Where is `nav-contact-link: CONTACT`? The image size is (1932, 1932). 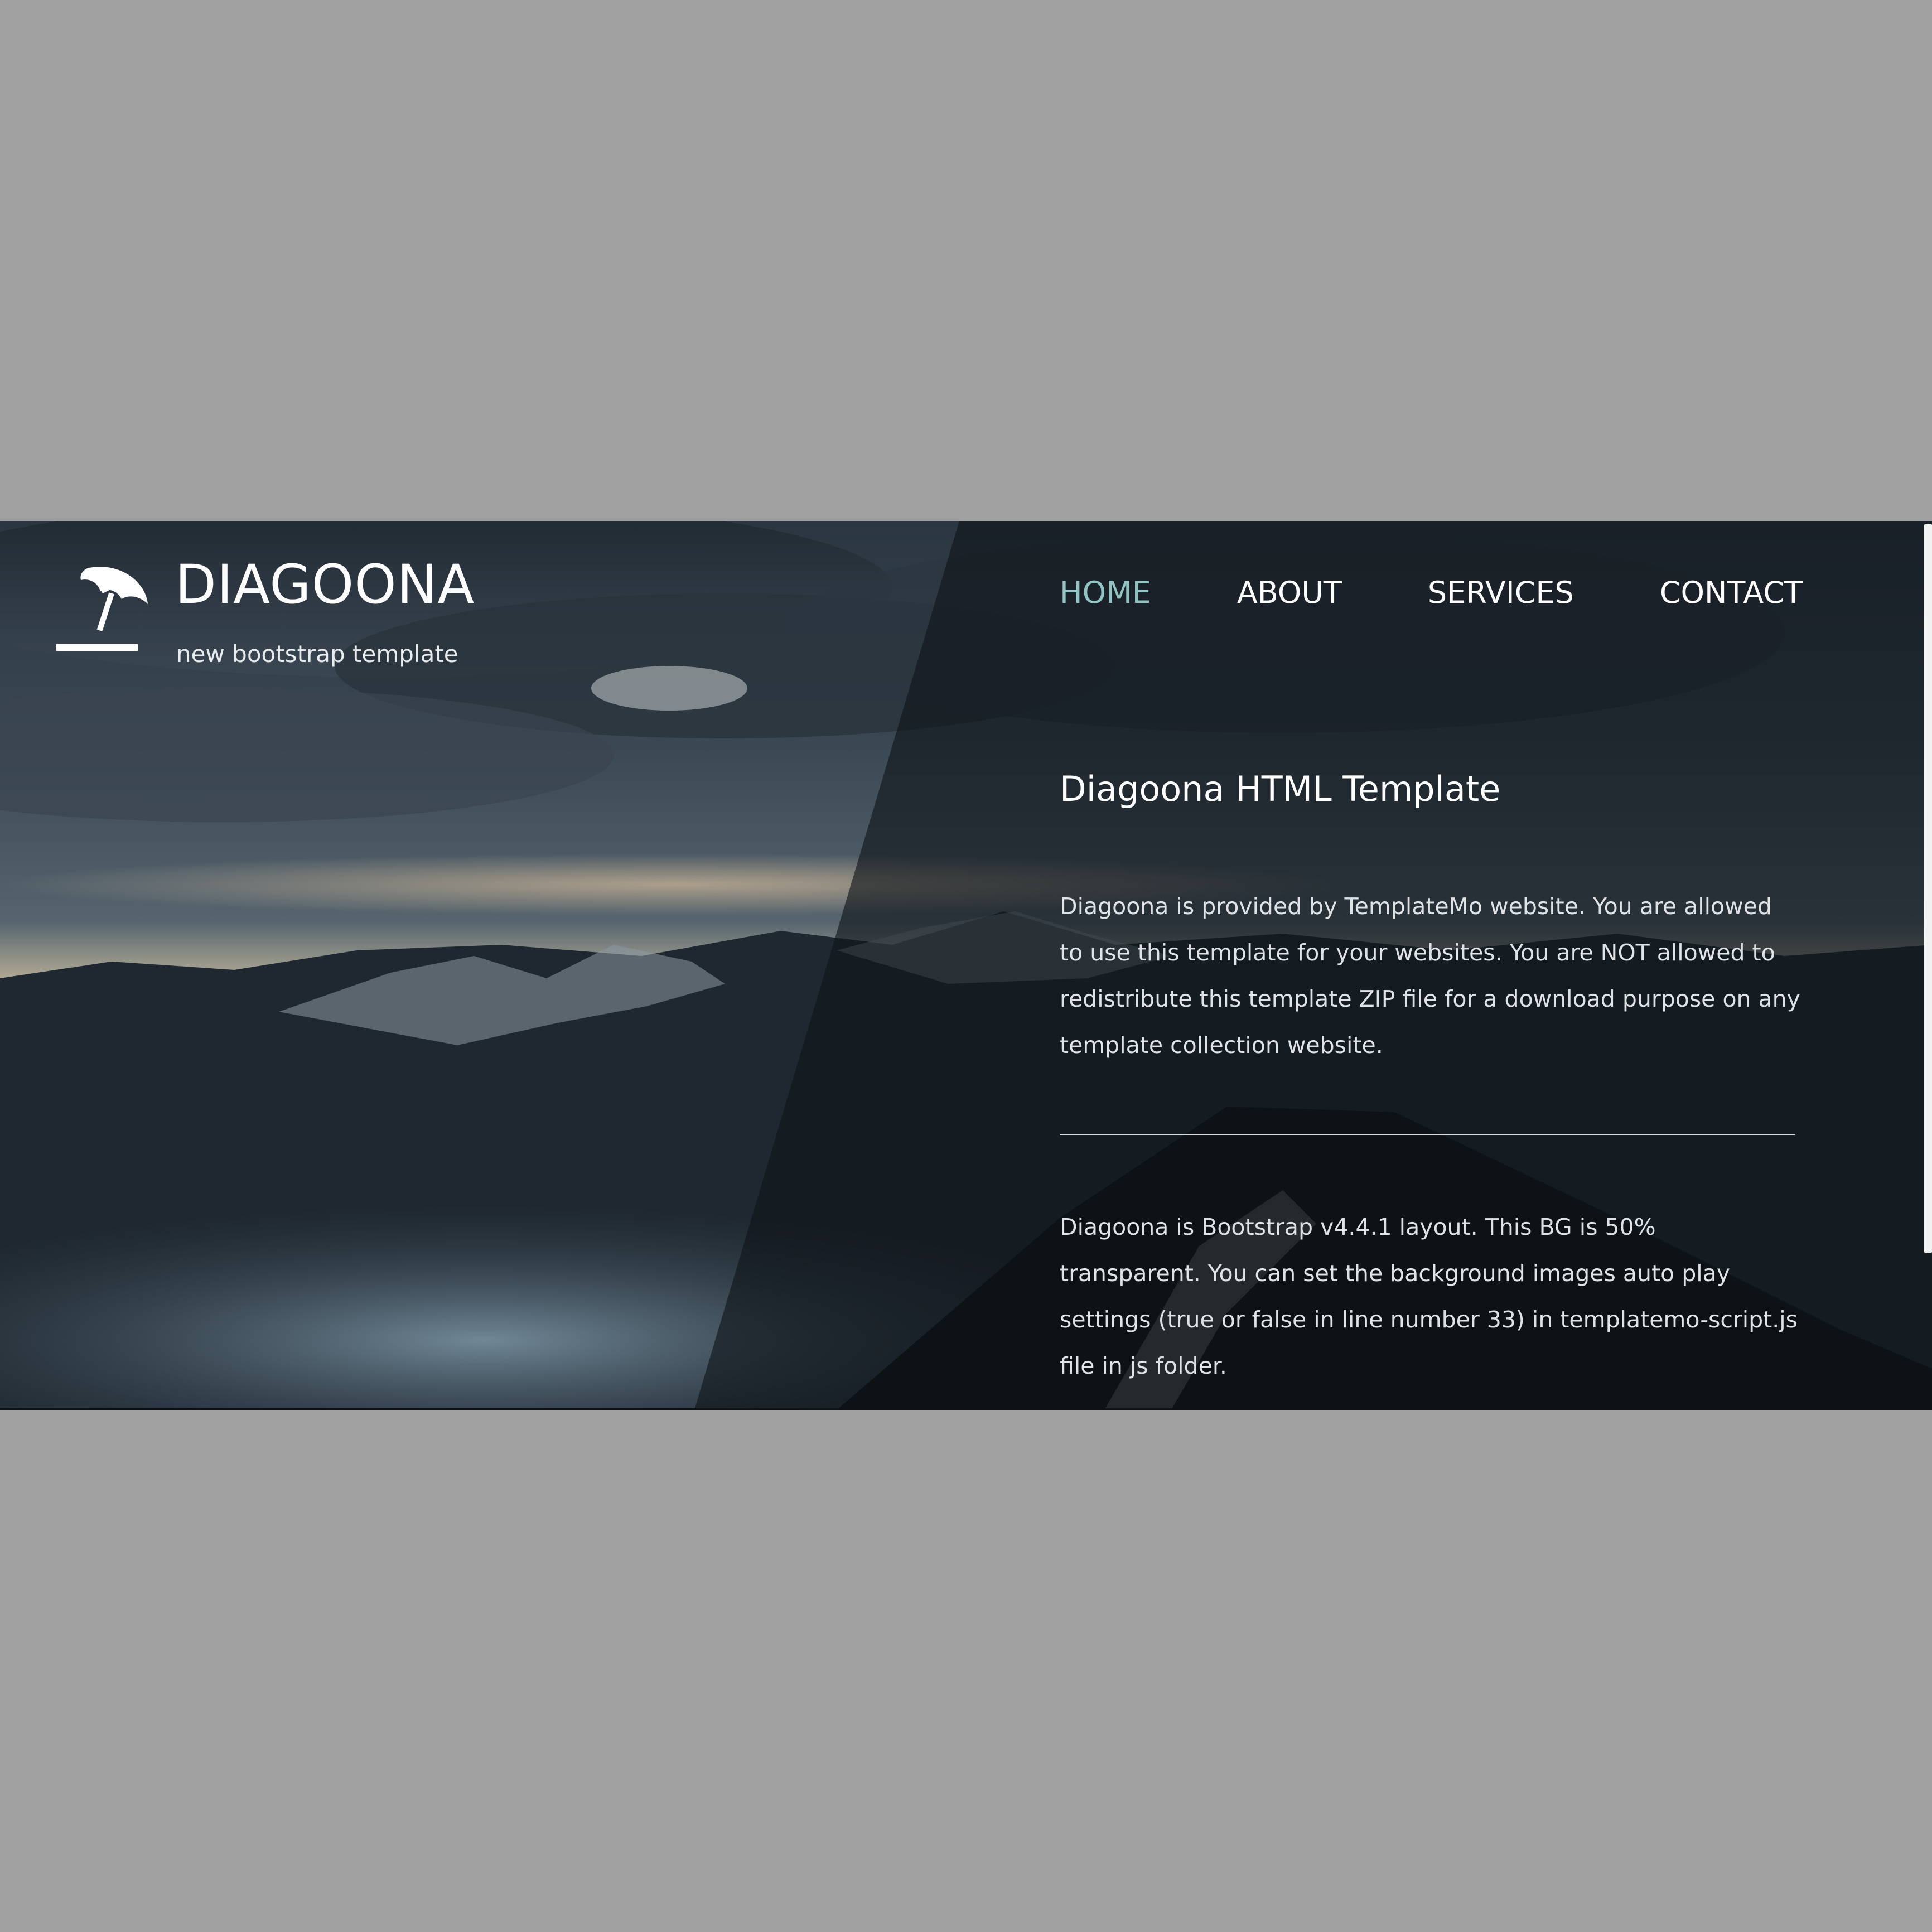 nav-contact-link: CONTACT is located at coordinates (1731, 592).